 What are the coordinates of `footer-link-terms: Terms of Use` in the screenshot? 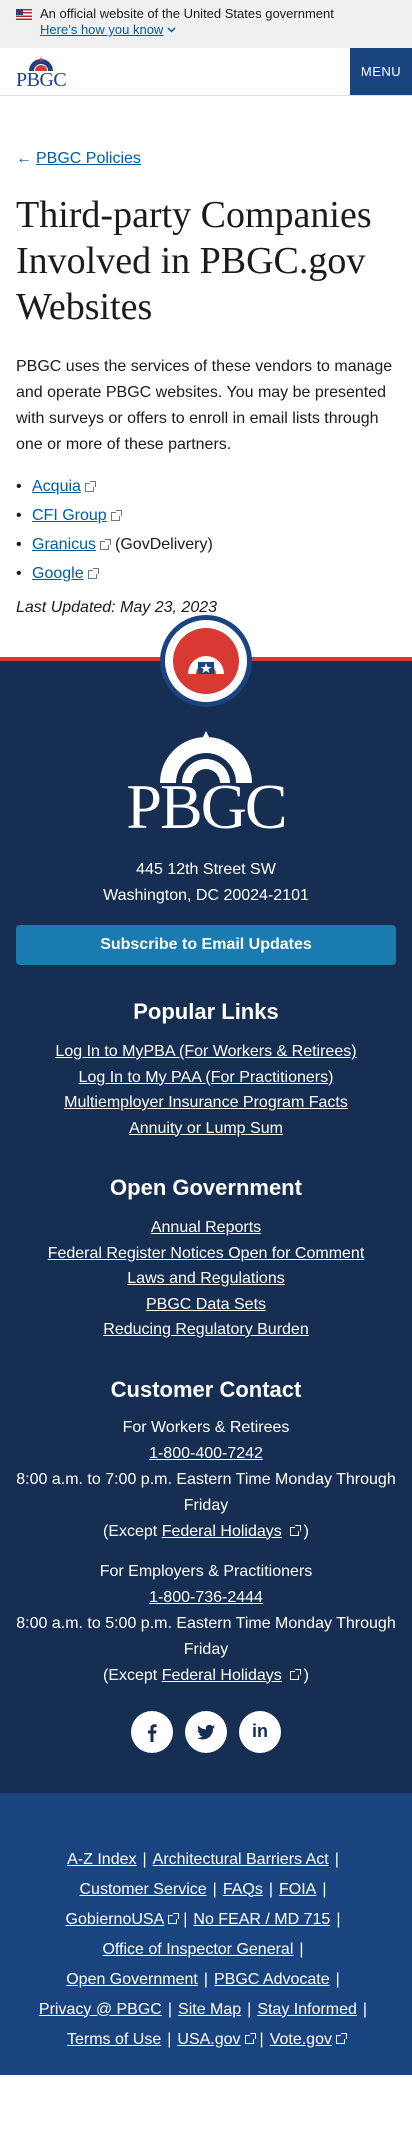 It's located at (114, 2039).